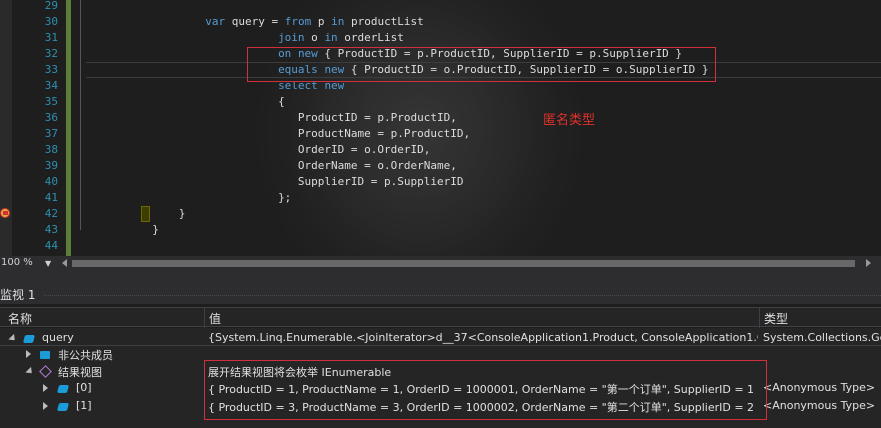  What do you see at coordinates (51, 181) in the screenshot?
I see `line-number: 40` at bounding box center [51, 181].